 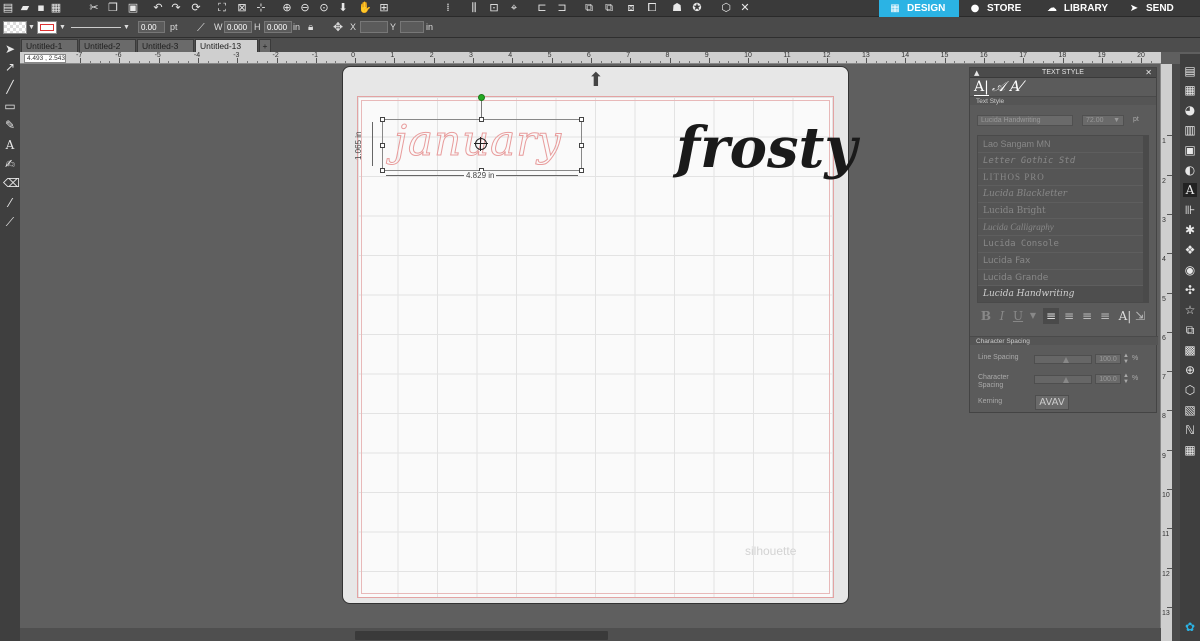 I want to click on offset-icon: ◉, so click(x=1190, y=270).